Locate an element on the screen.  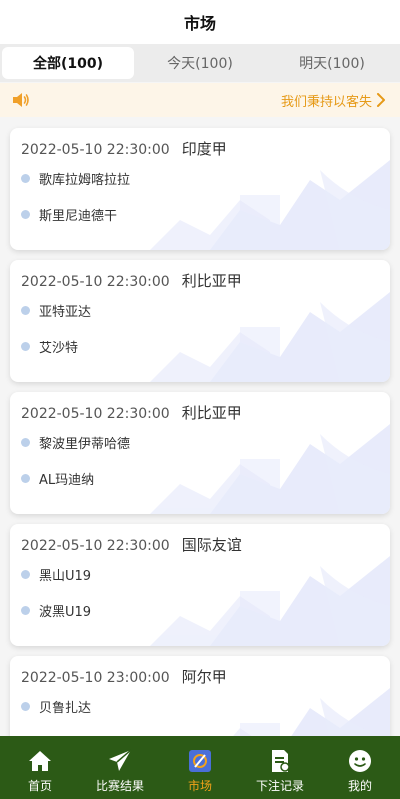
home-team: 贝鲁扎达 is located at coordinates (56, 706).